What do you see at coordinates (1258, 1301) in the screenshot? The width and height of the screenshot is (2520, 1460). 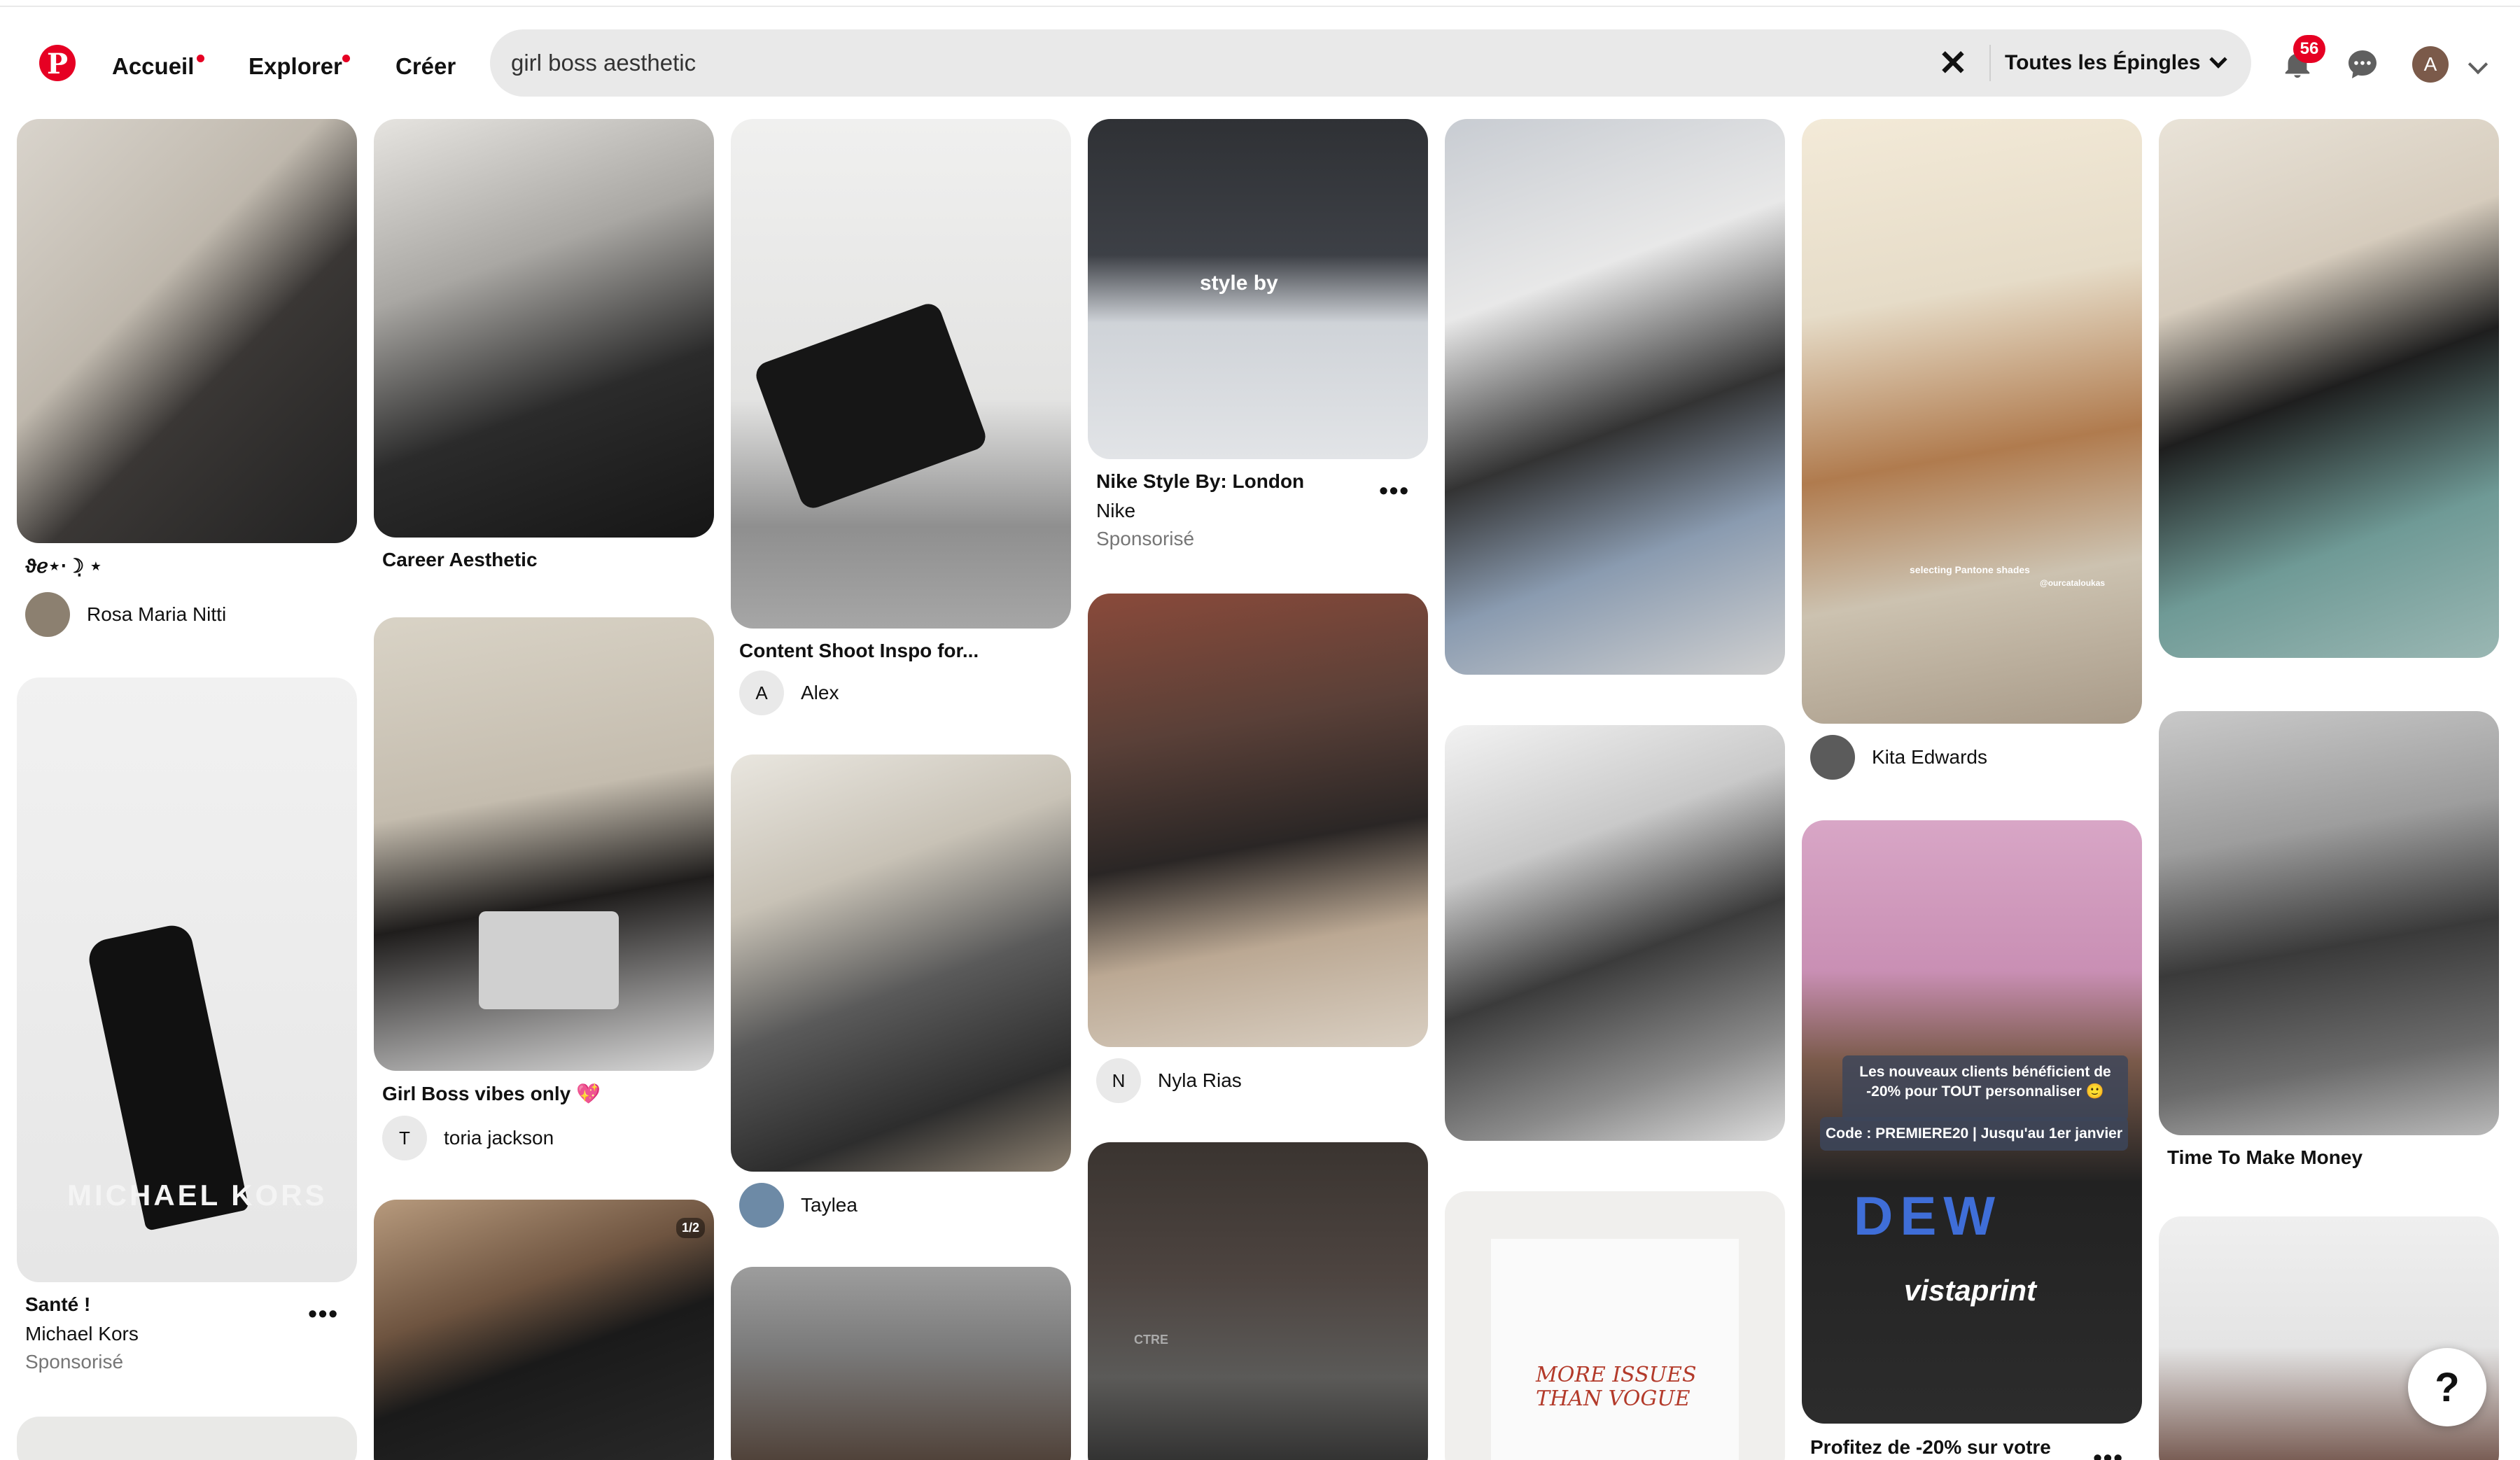 I see `pin-image: CTRE` at bounding box center [1258, 1301].